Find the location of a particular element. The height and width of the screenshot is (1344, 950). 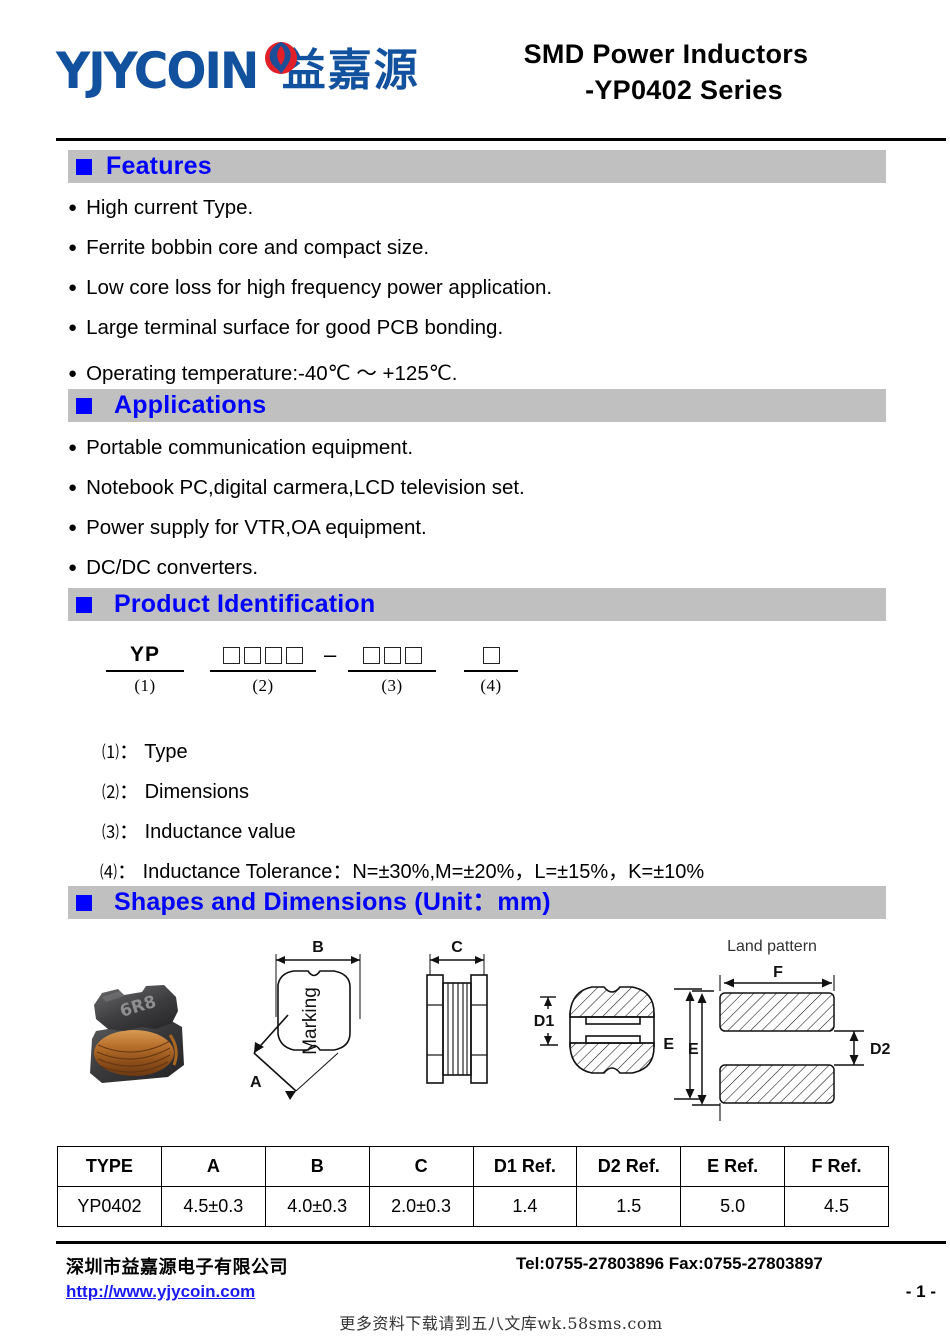

pid-type-label: YP is located at coordinates (144, 654).